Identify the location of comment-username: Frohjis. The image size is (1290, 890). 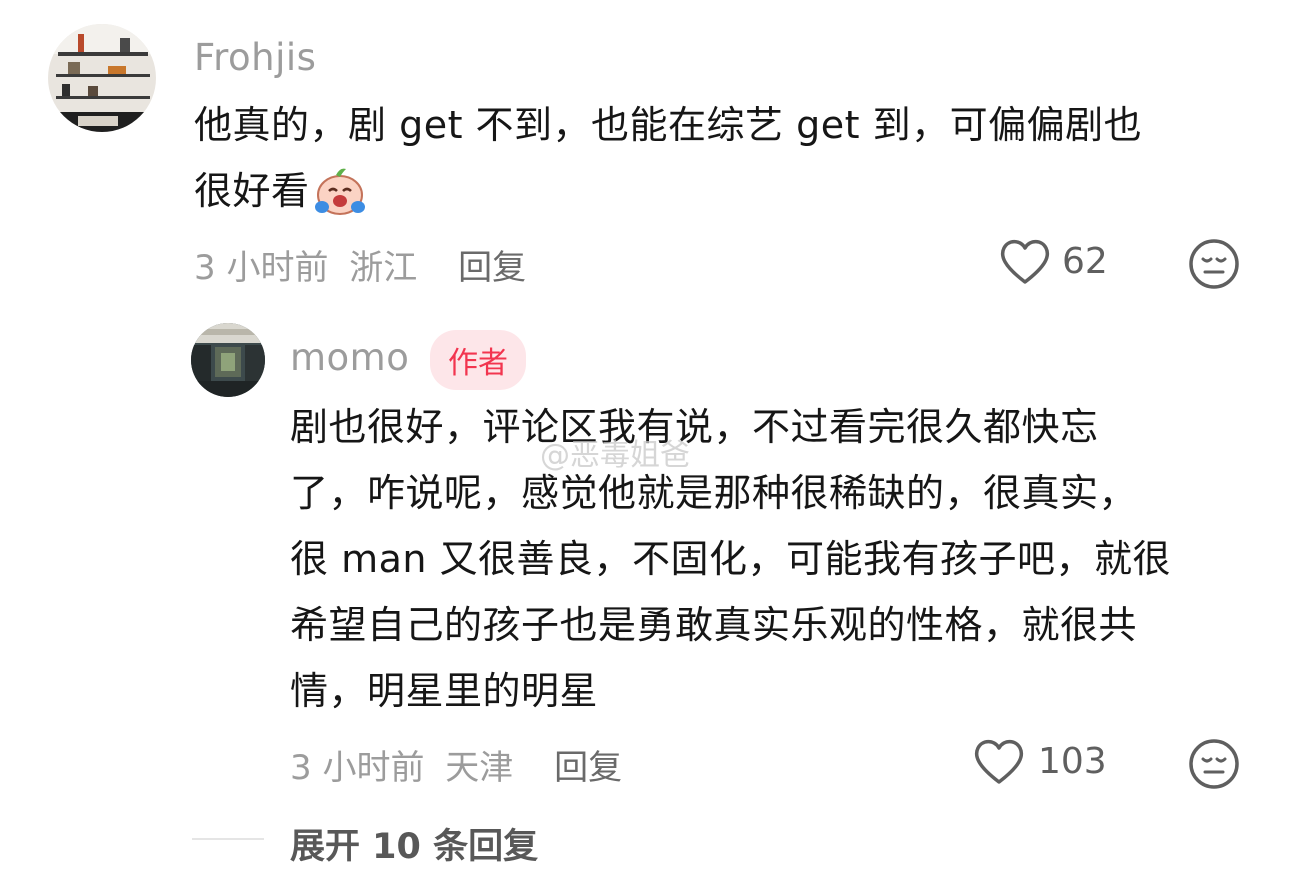
(255, 57).